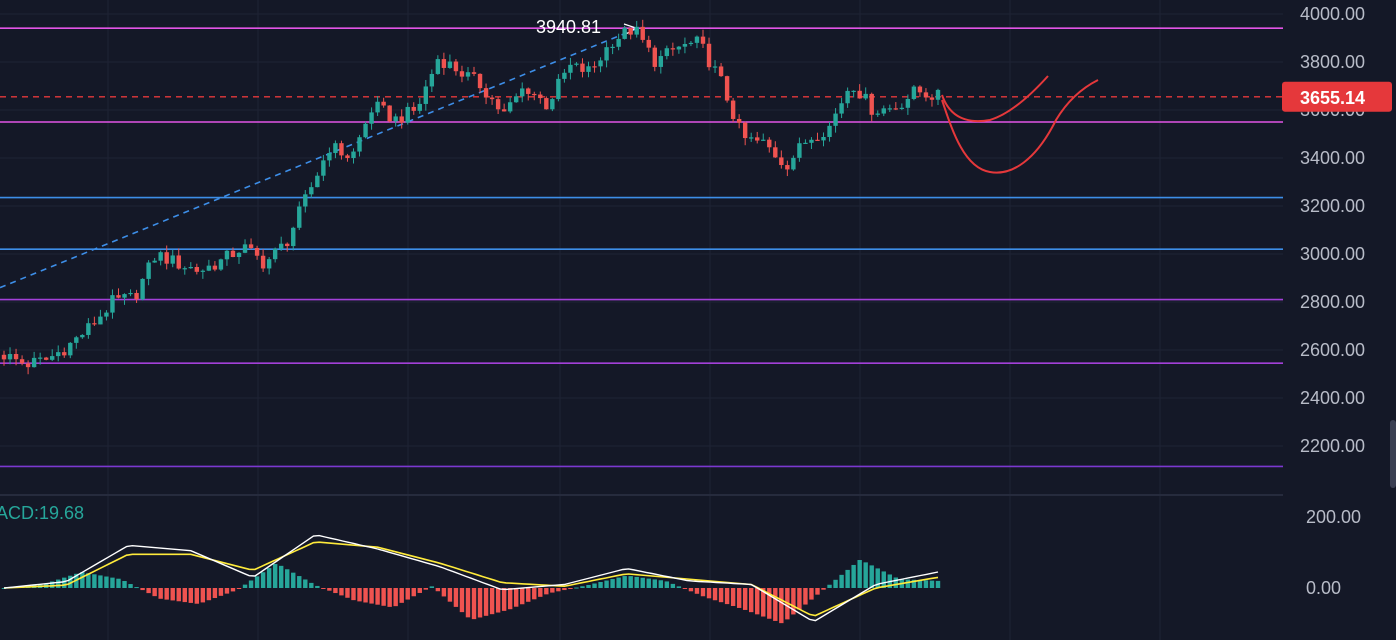 This screenshot has width=1396, height=640. Describe the element at coordinates (1333, 517) in the screenshot. I see `macd-axis-tick: 200.00` at that location.